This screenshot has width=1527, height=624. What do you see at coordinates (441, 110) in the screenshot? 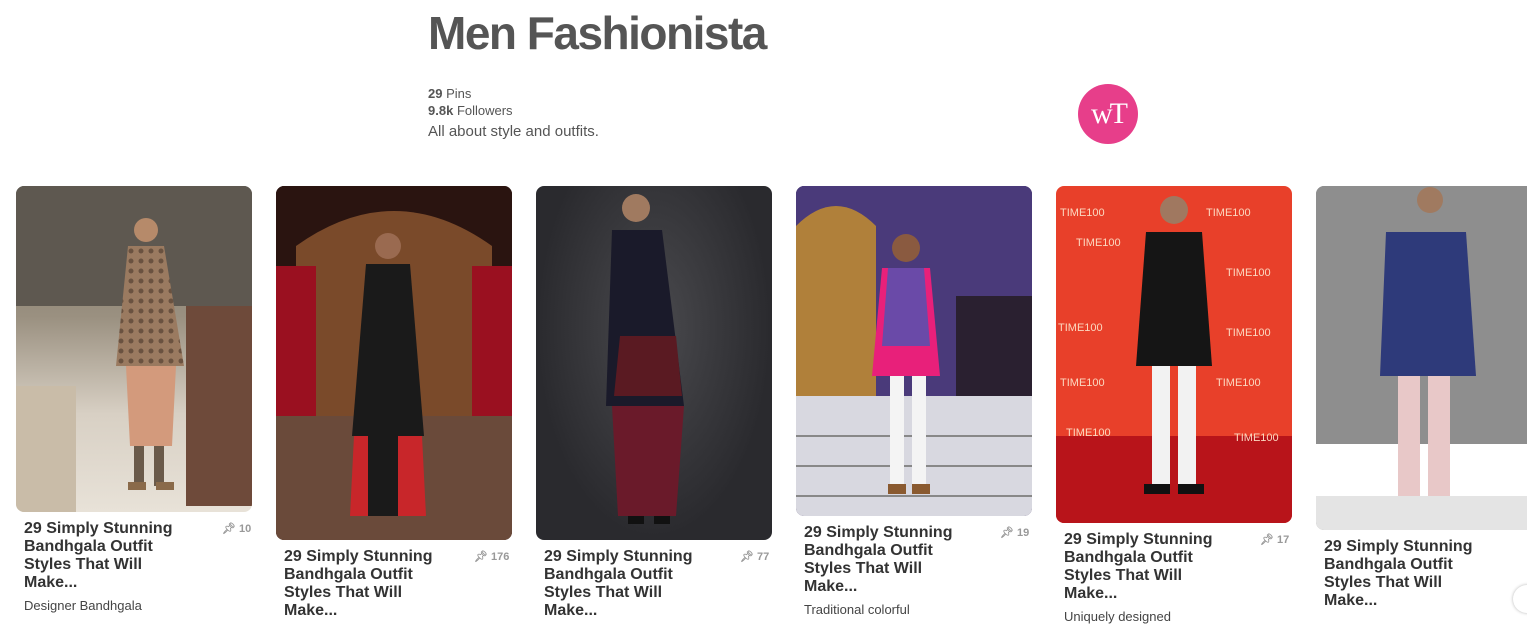
I see `followers-count: 9.8k` at bounding box center [441, 110].